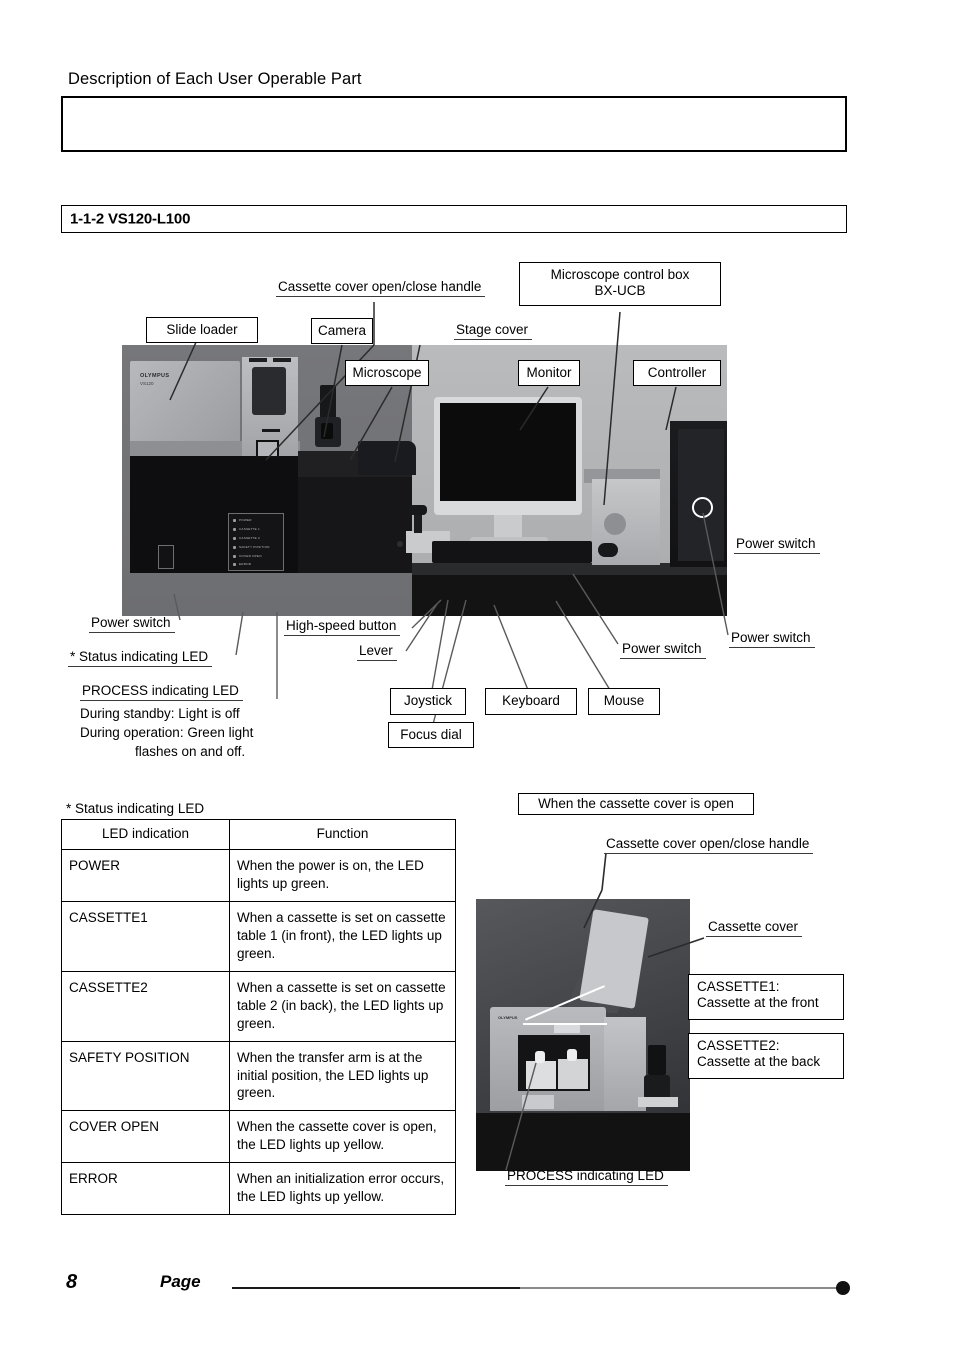 The width and height of the screenshot is (954, 1350). Describe the element at coordinates (508, 452) in the screenshot. I see `photo-monitor-screen` at that location.